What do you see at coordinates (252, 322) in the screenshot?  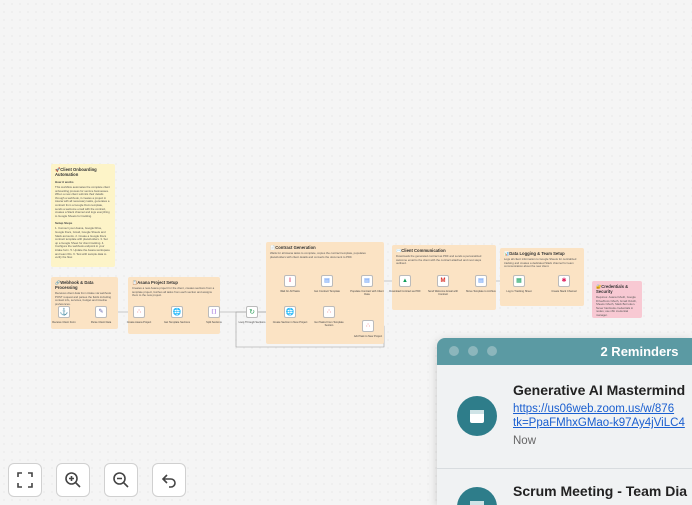 I see `node-label-loop: Loop Through Sections` at bounding box center [252, 322].